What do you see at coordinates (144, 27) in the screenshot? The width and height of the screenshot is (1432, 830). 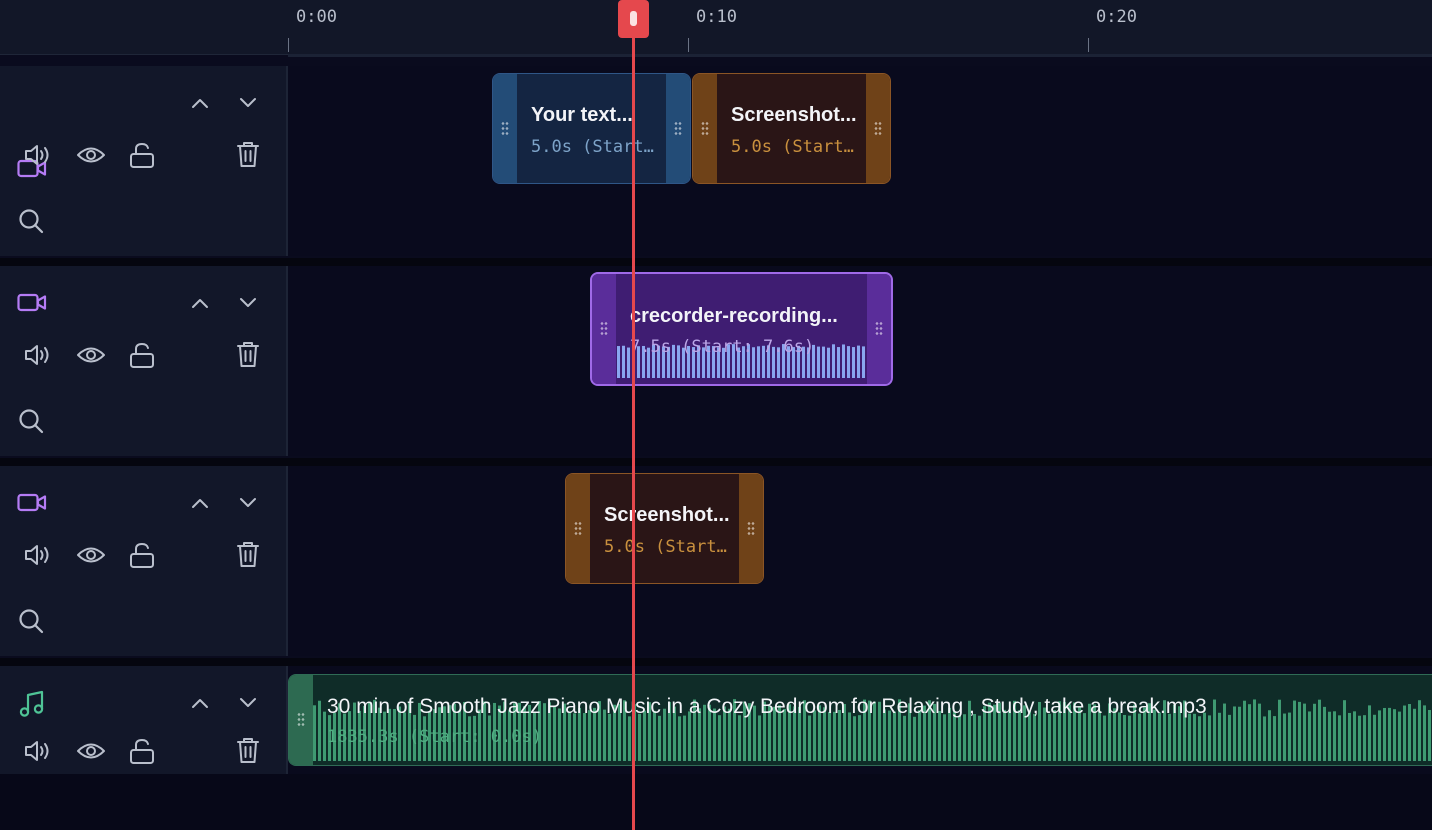 I see `ruler-corner` at bounding box center [144, 27].